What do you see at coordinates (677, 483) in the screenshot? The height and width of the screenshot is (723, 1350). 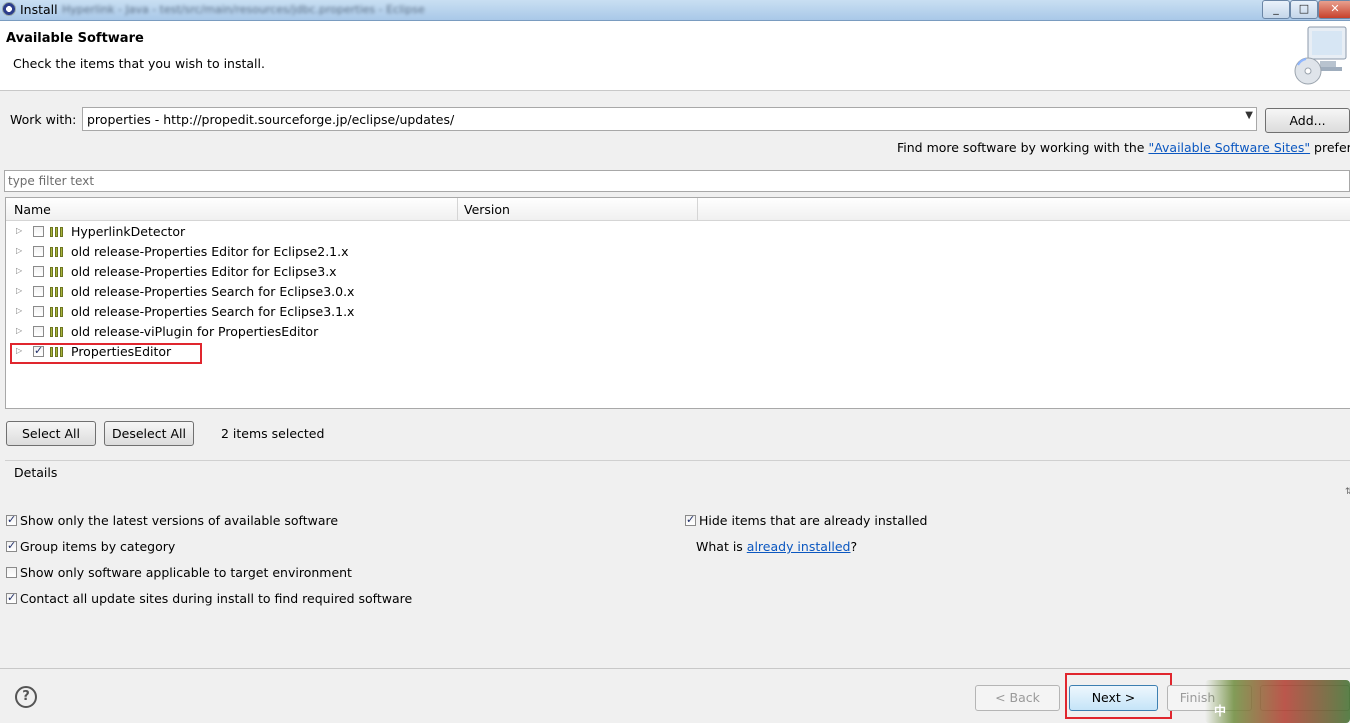 I see `details-group: Details ⇅` at bounding box center [677, 483].